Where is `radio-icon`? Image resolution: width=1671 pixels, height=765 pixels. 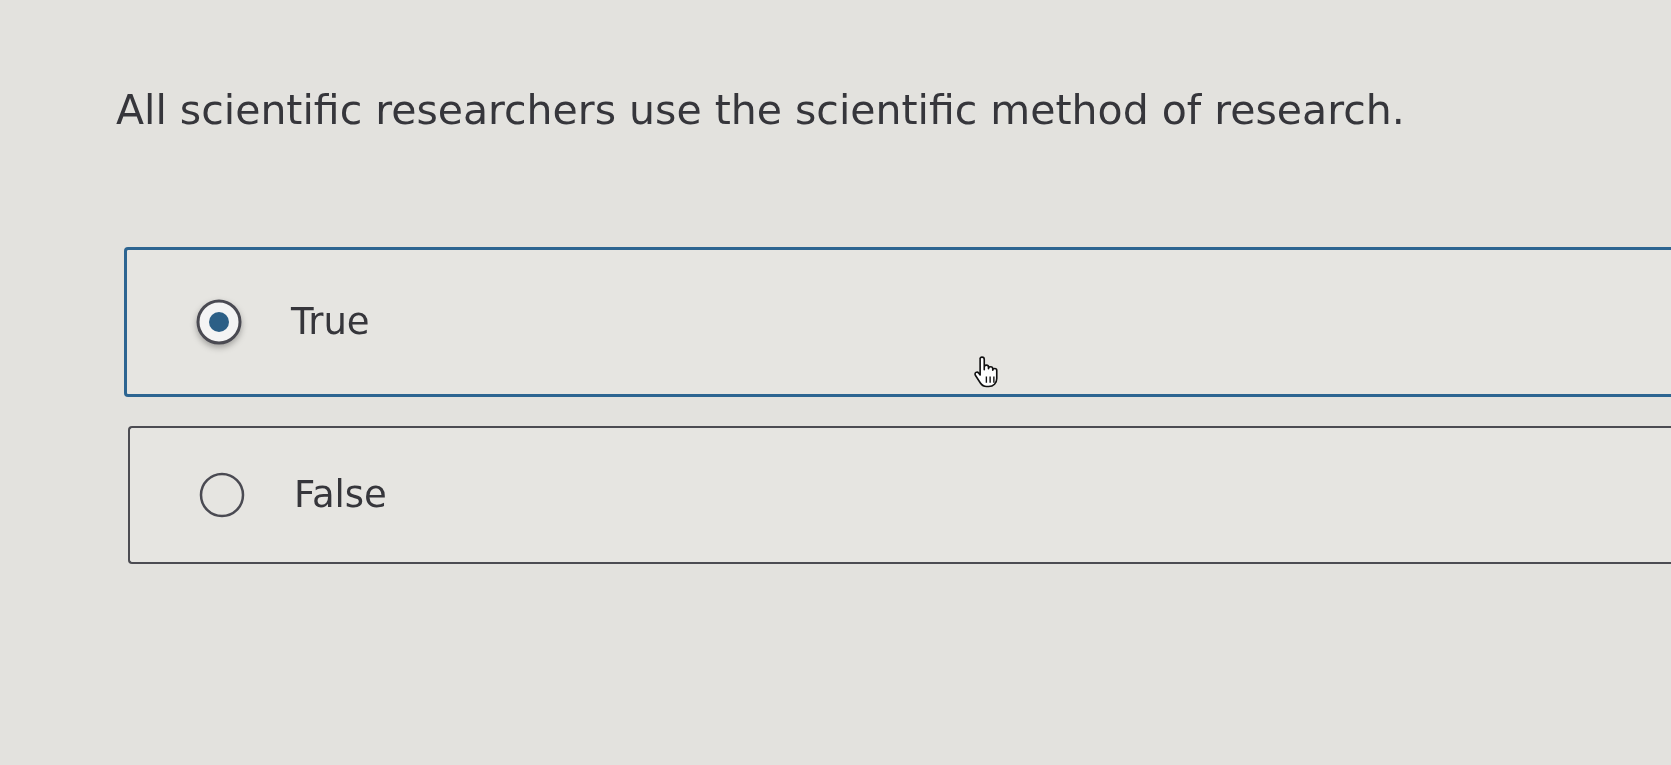
radio-icon is located at coordinates (222, 495).